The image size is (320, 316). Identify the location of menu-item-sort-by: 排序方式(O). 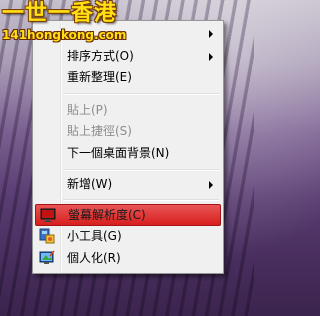
(128, 56).